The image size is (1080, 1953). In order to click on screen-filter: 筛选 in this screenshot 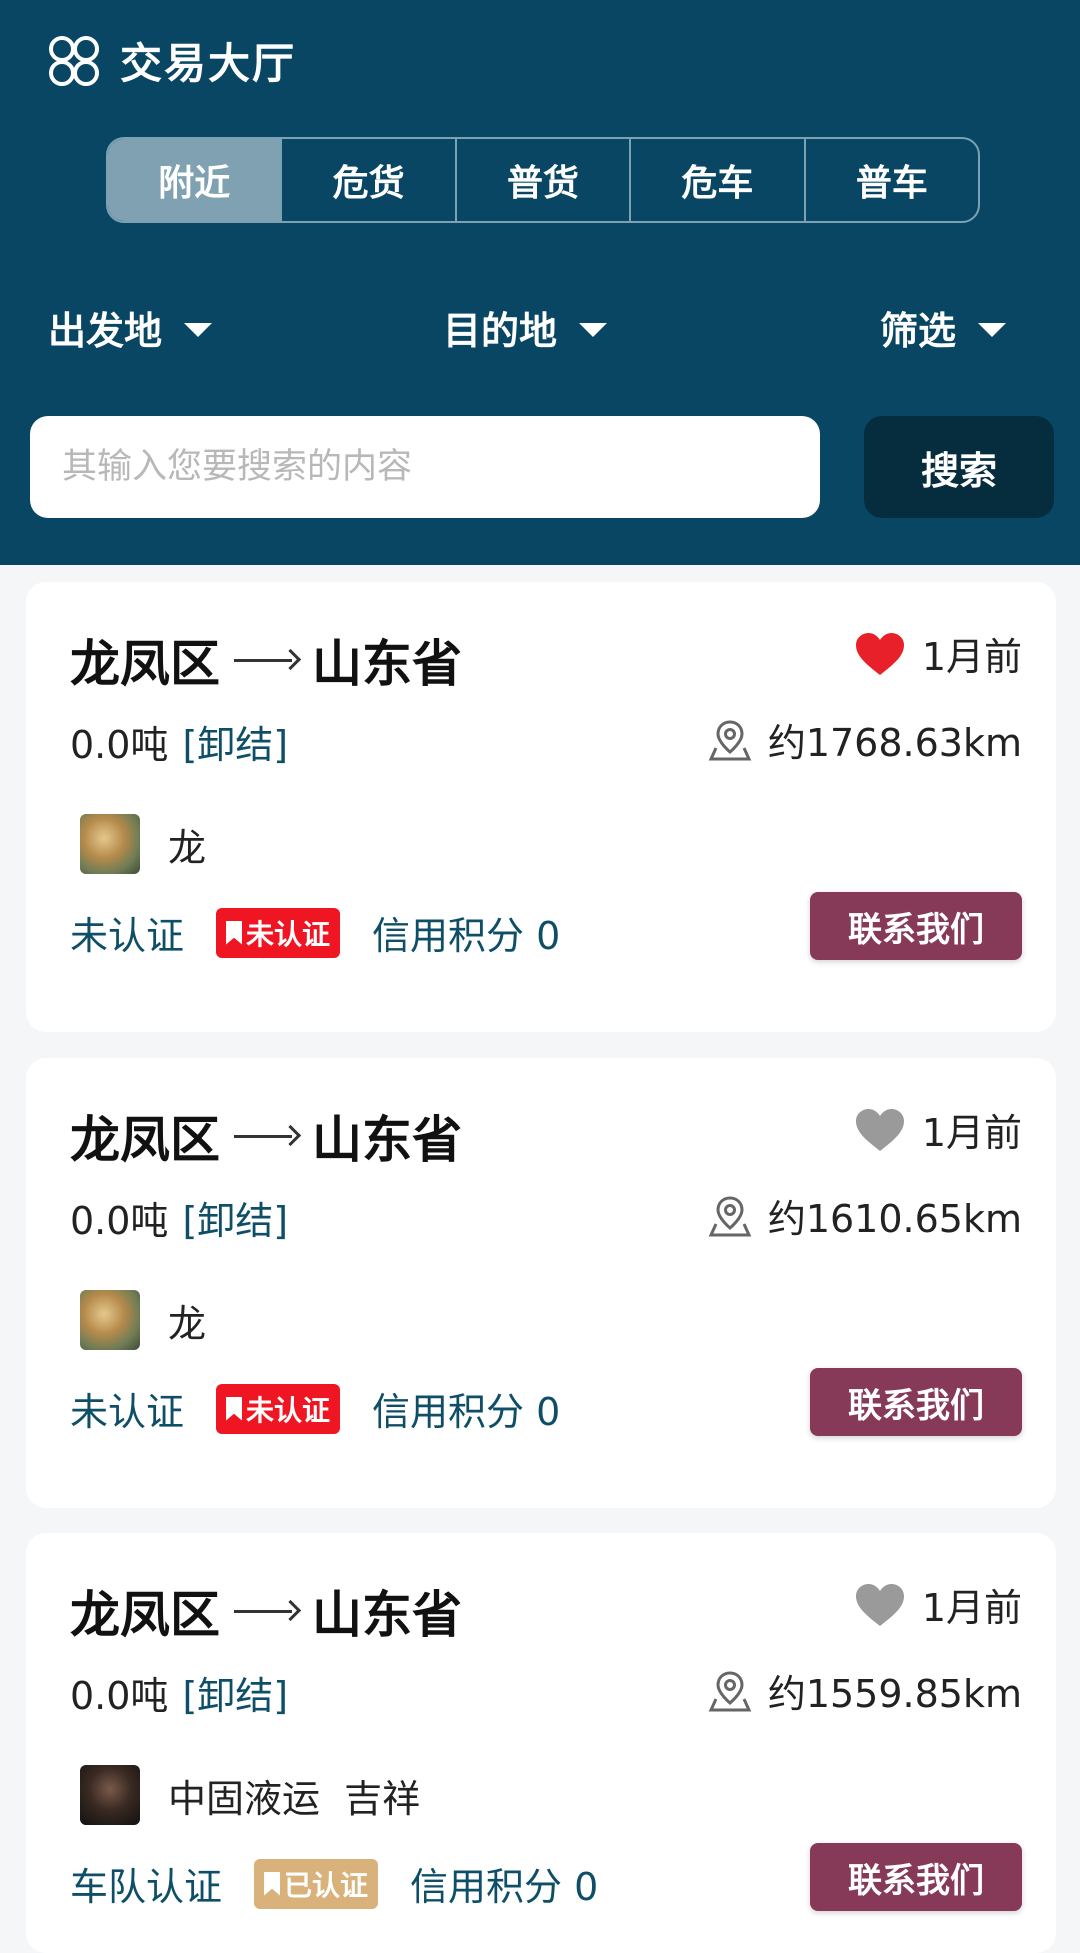, I will do `click(943, 327)`.